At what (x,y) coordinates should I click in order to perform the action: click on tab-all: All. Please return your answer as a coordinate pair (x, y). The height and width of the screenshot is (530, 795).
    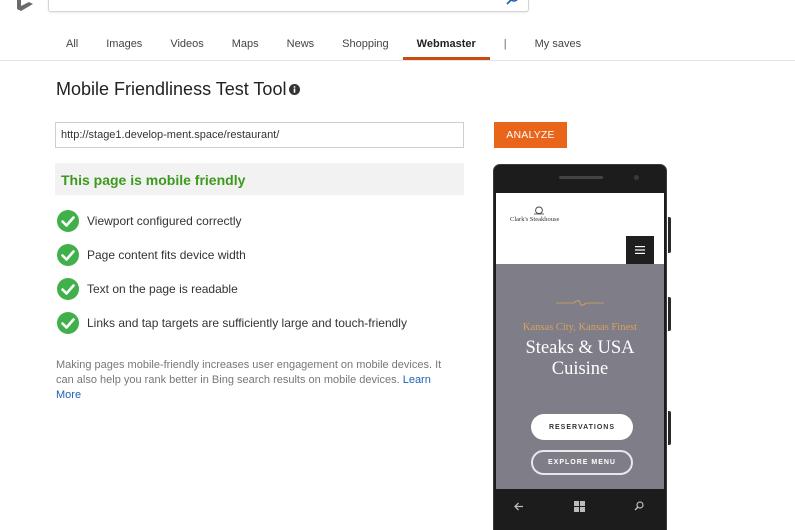
    Looking at the image, I should click on (72, 44).